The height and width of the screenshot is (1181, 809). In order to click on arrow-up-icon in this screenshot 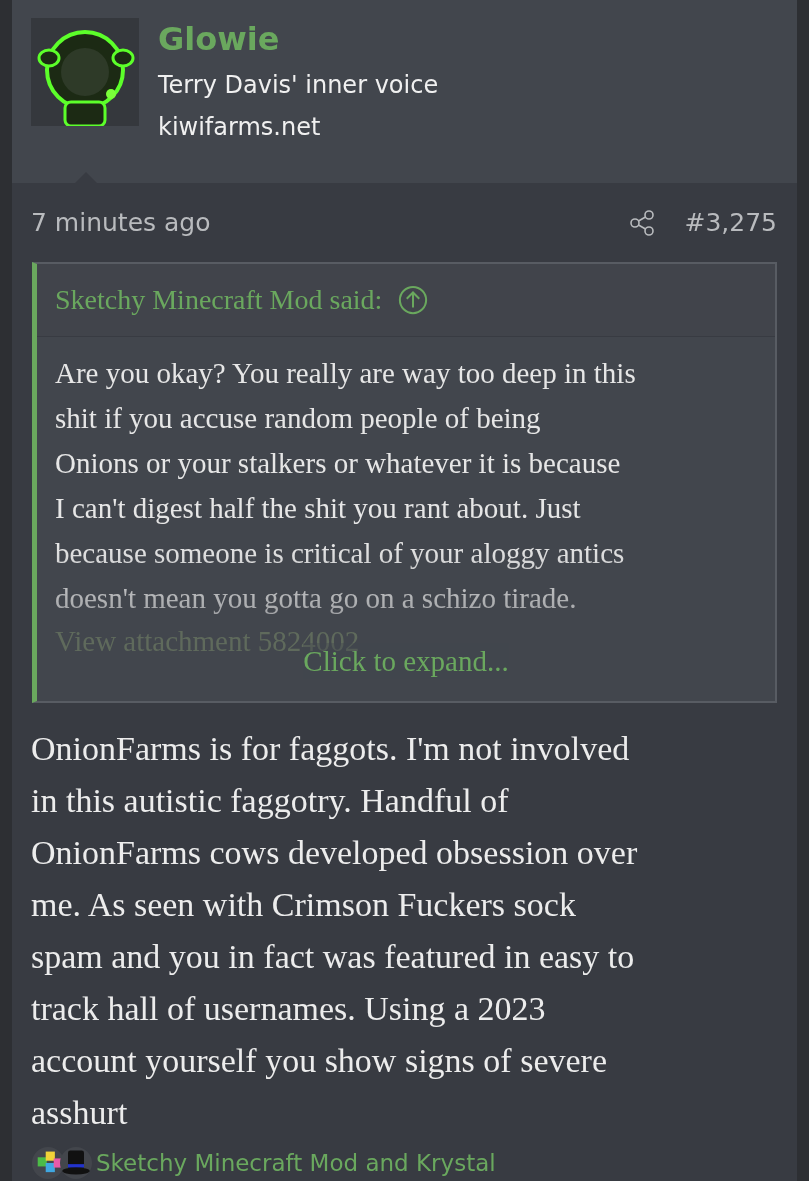, I will do `click(413, 300)`.